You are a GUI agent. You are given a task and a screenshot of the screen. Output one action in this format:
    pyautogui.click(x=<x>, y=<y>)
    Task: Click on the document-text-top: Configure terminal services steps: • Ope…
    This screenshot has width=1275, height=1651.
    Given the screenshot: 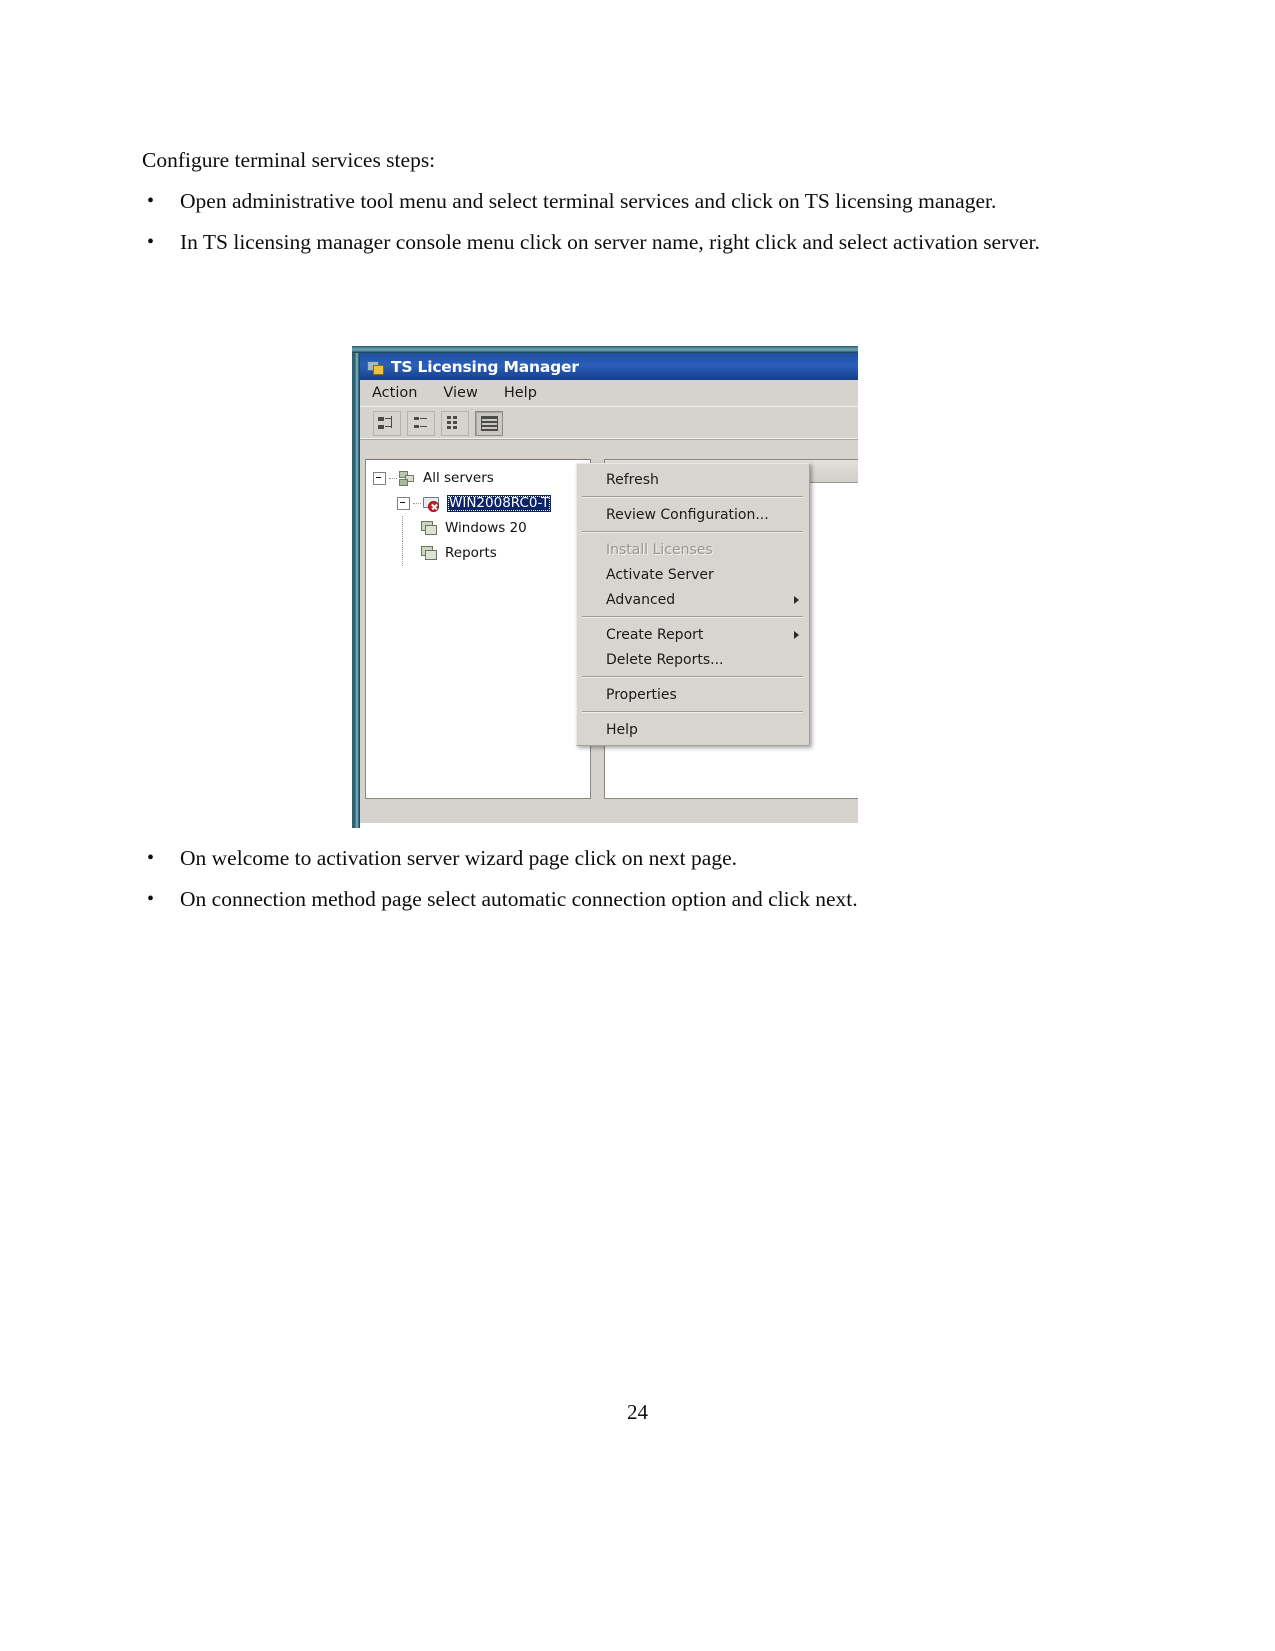 What is the action you would take?
    pyautogui.click(x=606, y=201)
    